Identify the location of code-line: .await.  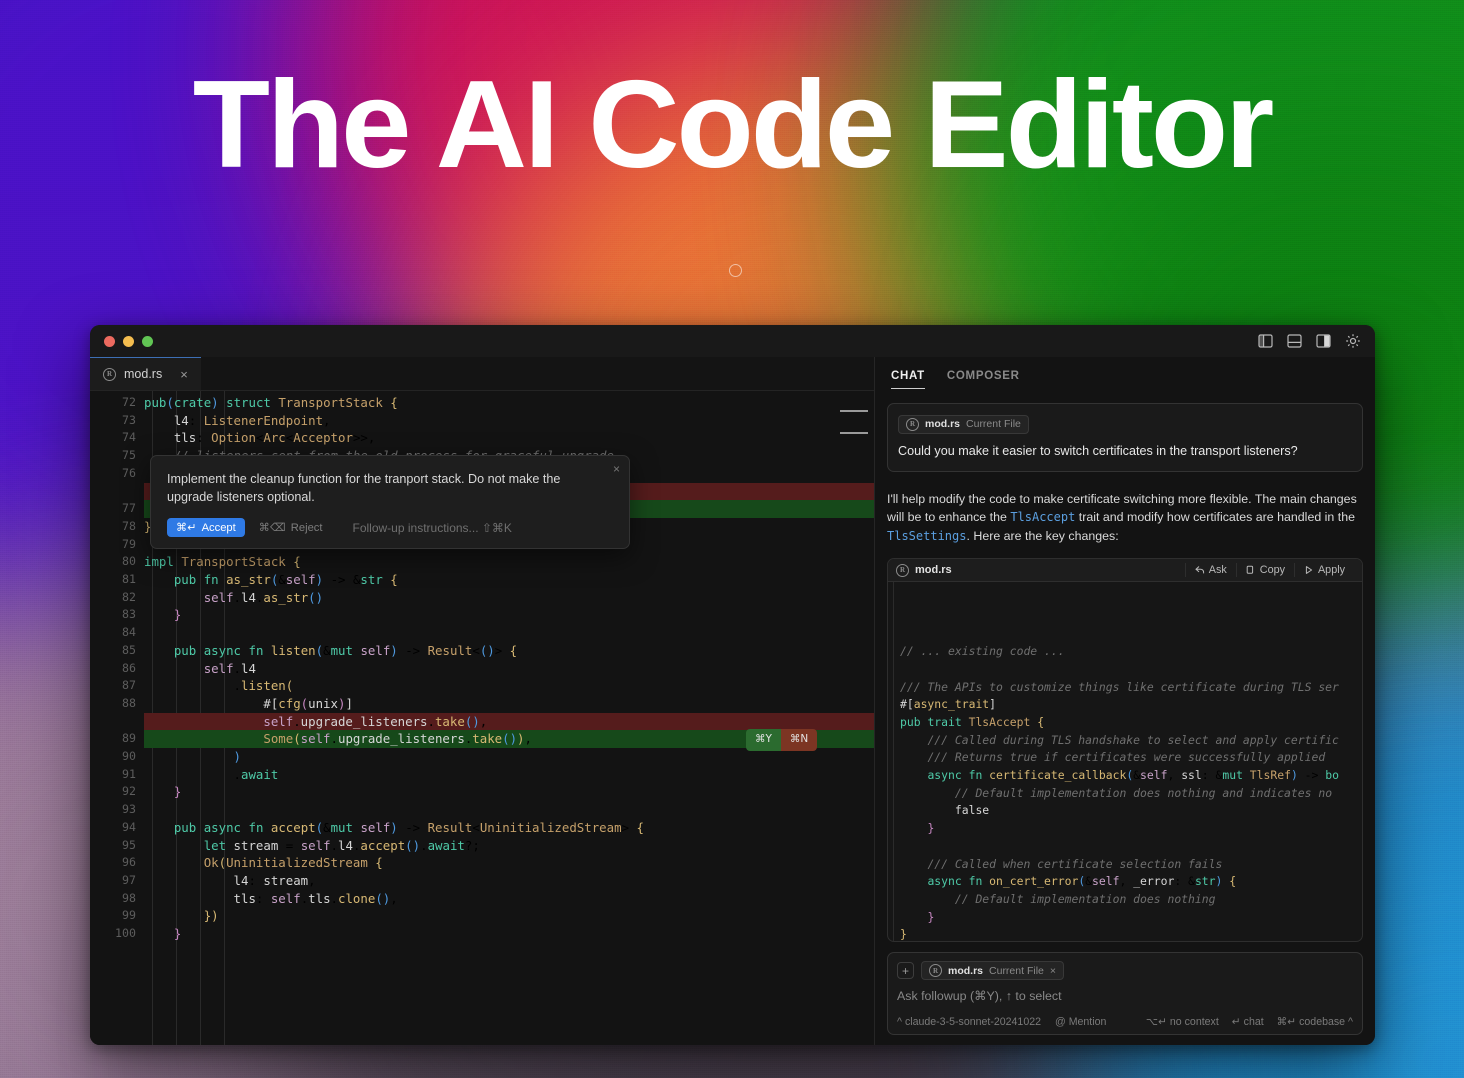
(211, 774).